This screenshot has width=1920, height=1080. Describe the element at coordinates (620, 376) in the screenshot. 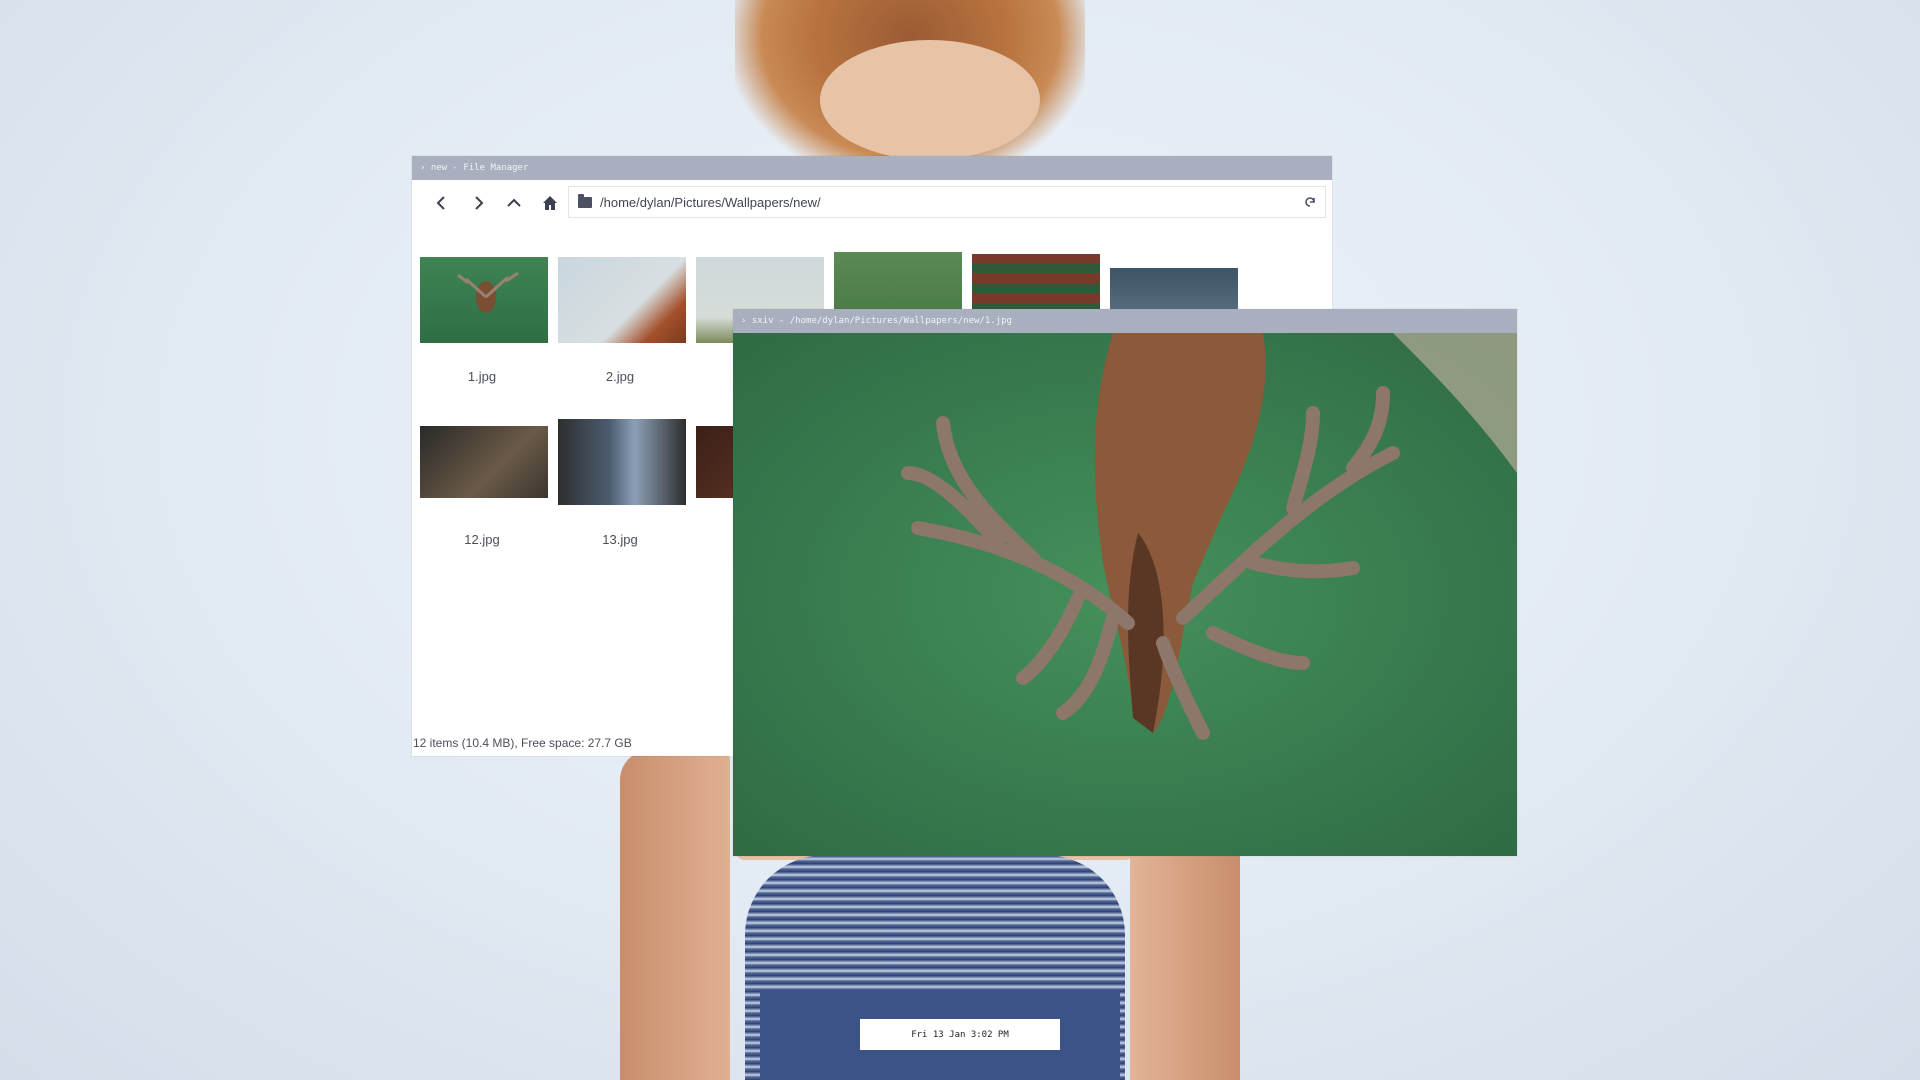

I see `file-label-2: 2.jpg` at that location.